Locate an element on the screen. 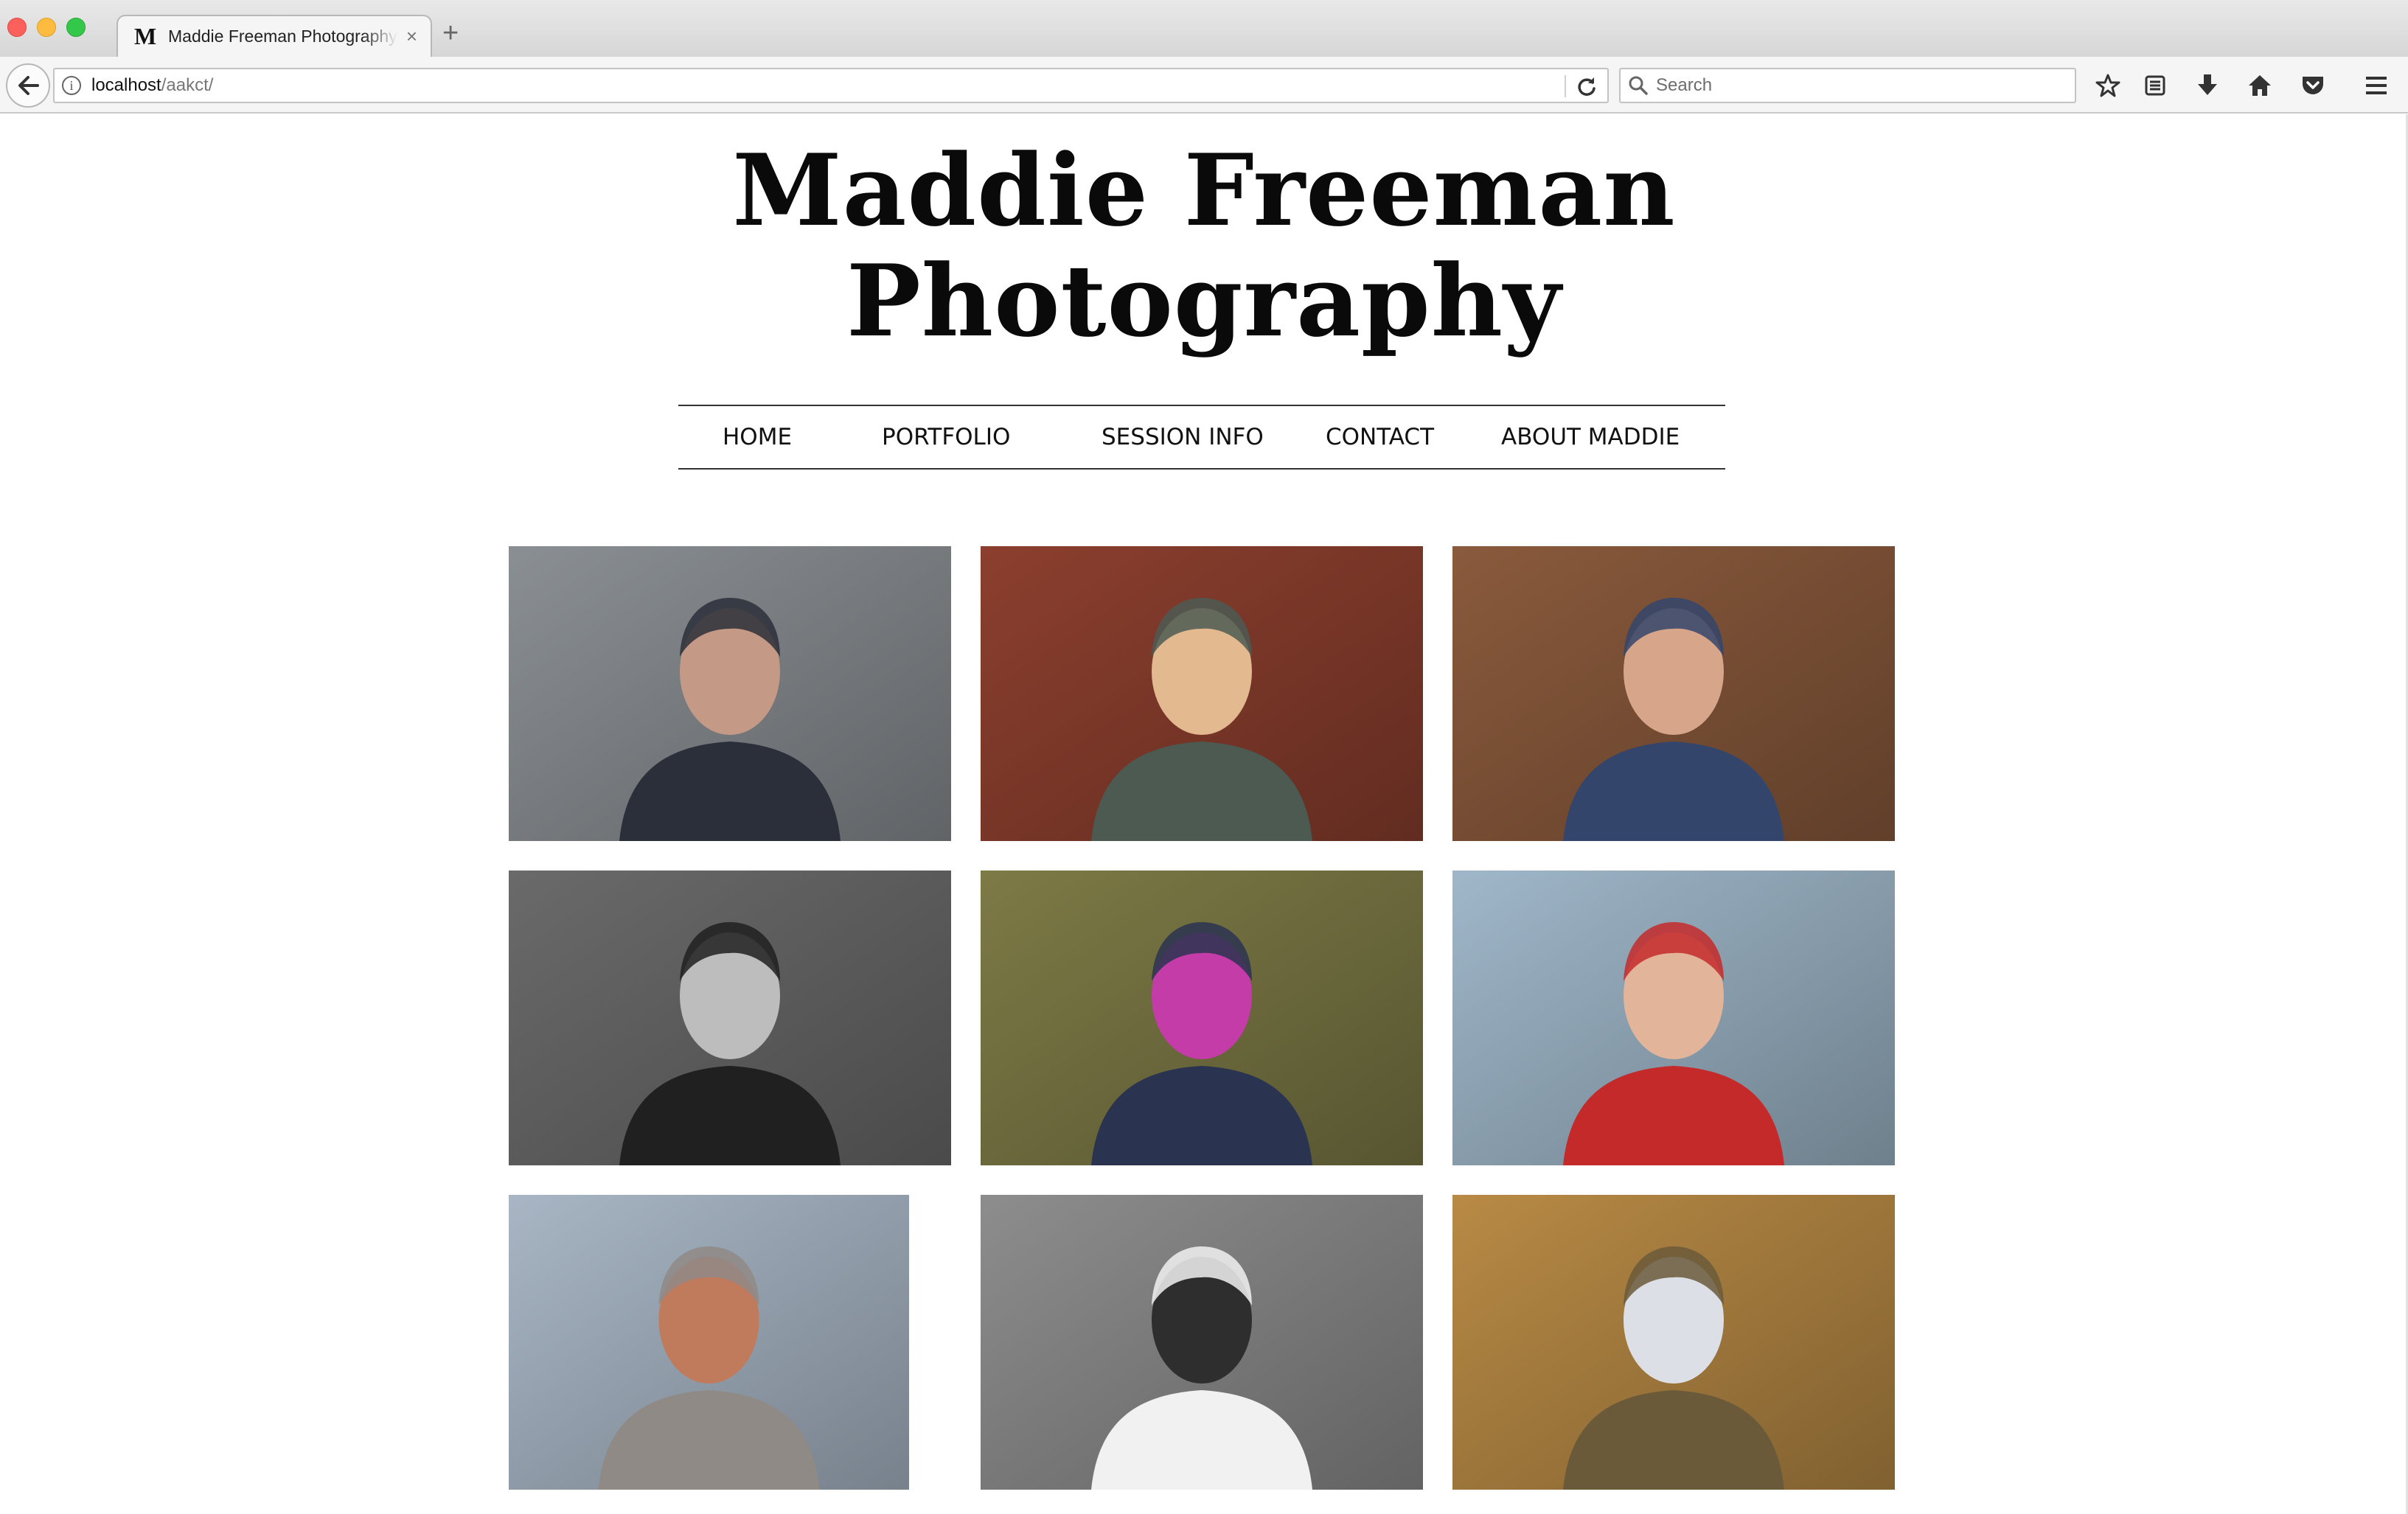  older-man-plaid-shirt-indoors-photo is located at coordinates (1673, 693).